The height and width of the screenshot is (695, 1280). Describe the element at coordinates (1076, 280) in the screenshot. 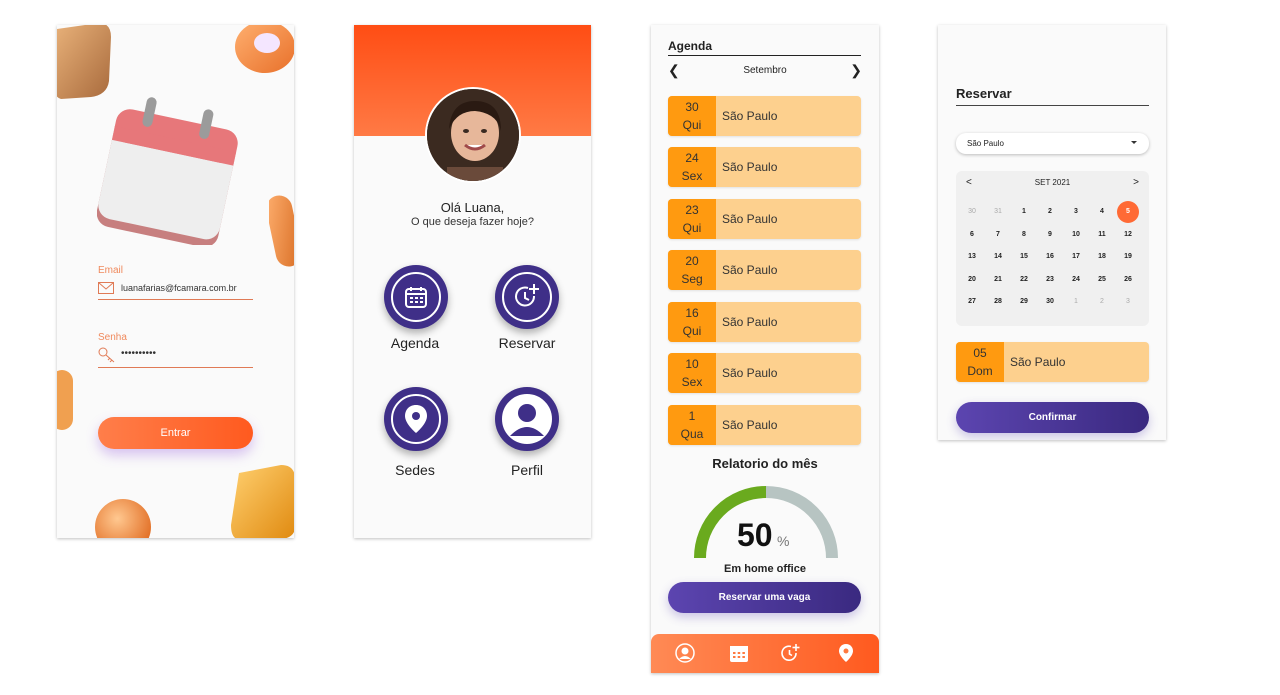

I see `calendar-day: 24` at that location.